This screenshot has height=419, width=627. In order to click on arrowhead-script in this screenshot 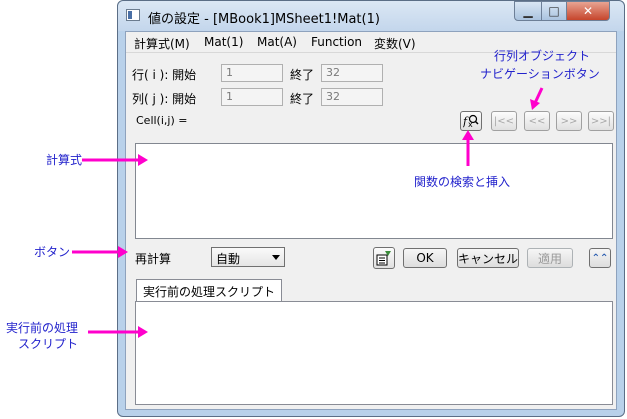, I will do `click(143, 332)`.